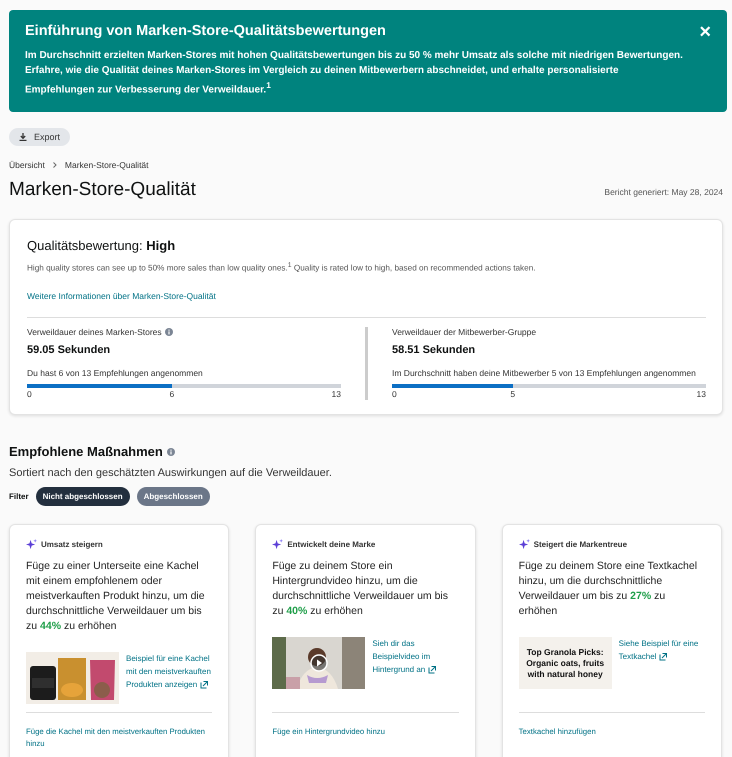  What do you see at coordinates (169, 672) in the screenshot?
I see `example-link: Beispiel für eine Kachel mit den meistverkauften Produkten anzeigen` at bounding box center [169, 672].